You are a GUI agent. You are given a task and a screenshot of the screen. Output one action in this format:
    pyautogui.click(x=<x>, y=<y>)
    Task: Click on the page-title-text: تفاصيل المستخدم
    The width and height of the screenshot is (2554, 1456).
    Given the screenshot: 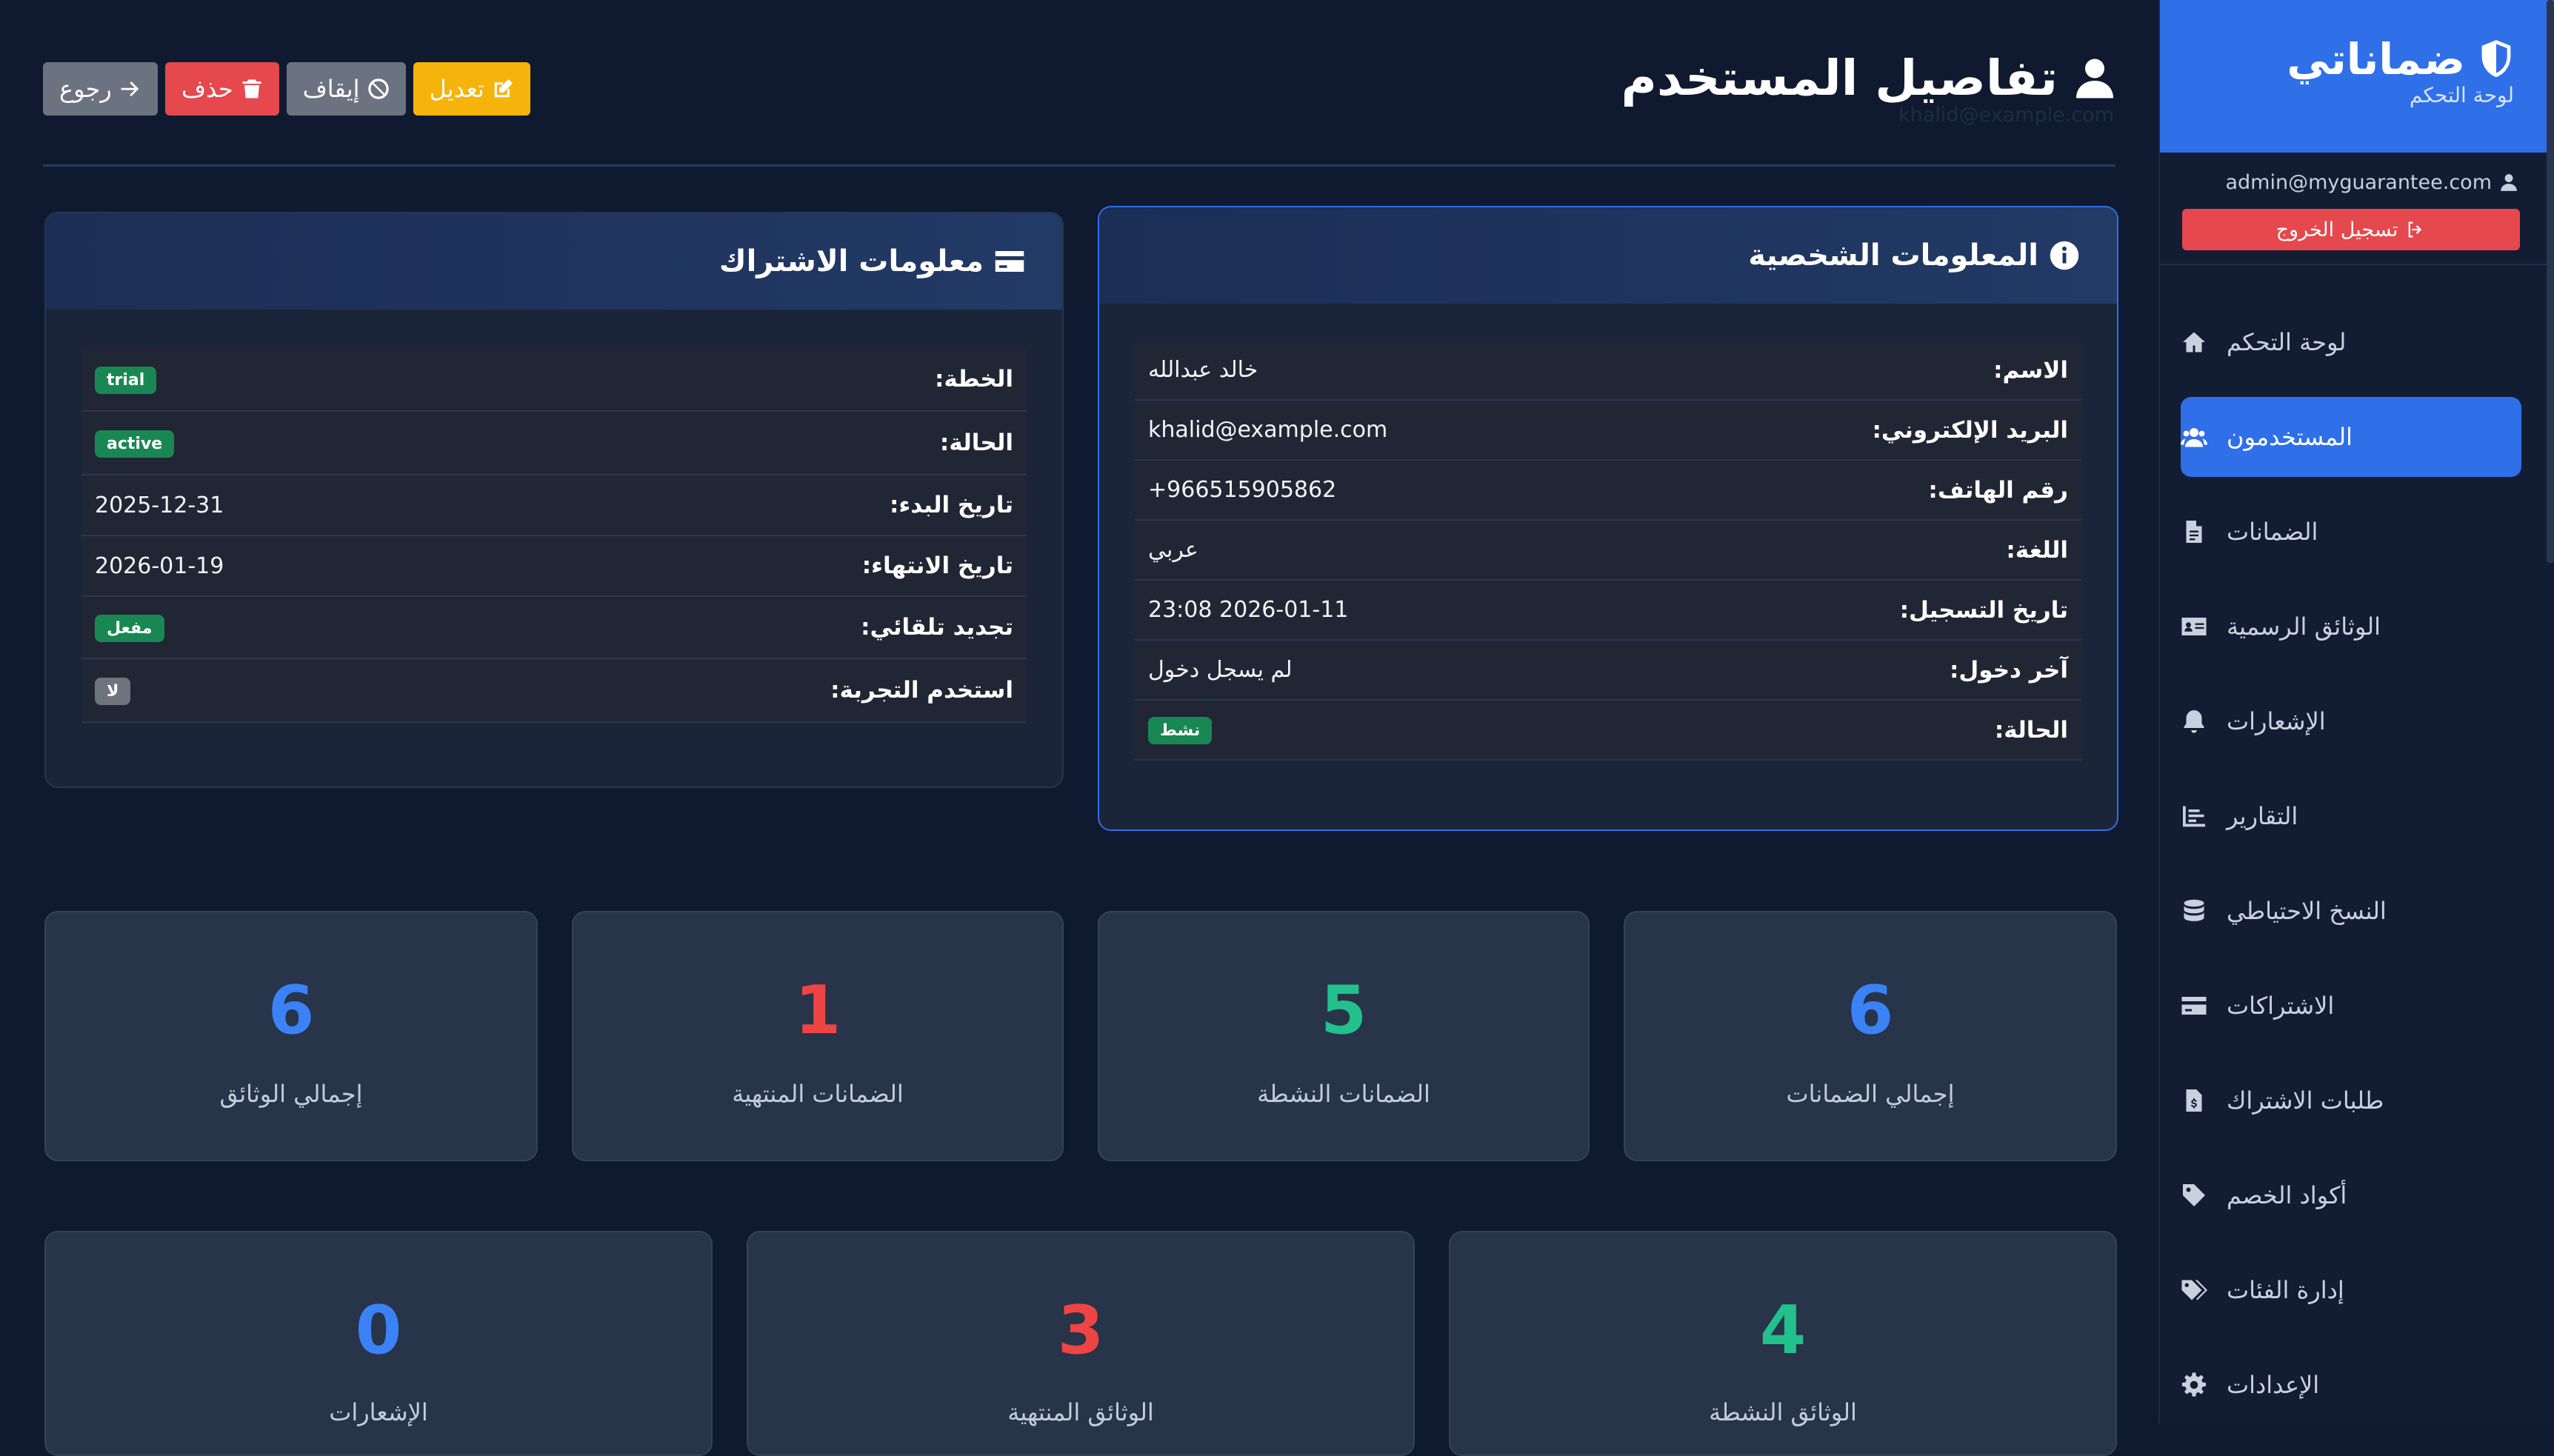 What is the action you would take?
    pyautogui.click(x=1839, y=78)
    